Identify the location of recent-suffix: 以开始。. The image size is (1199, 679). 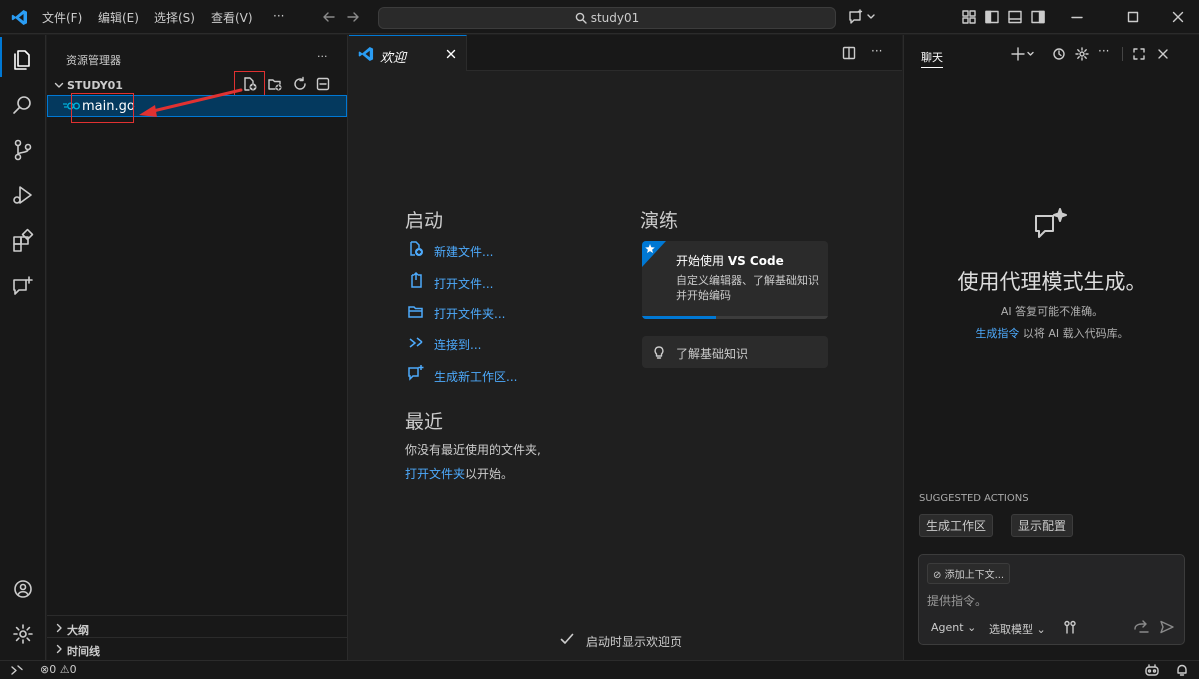
(489, 474).